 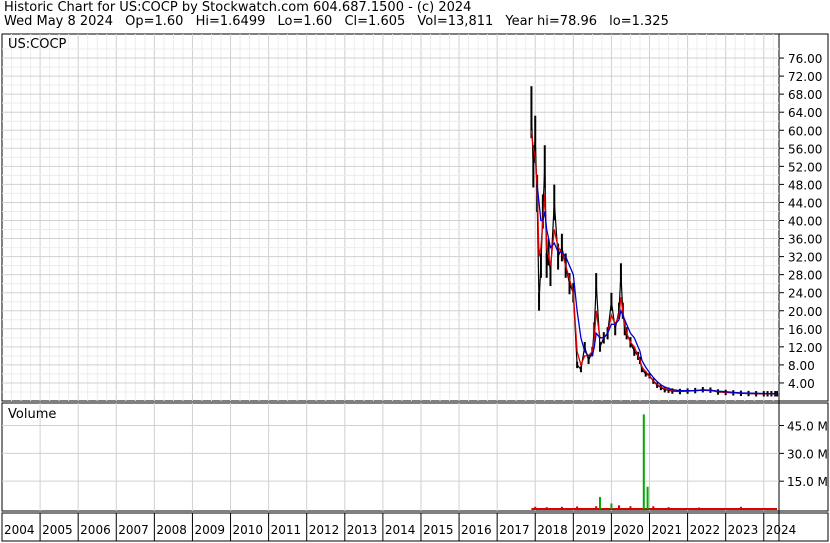 I want to click on volume-y-tick-label: 30.0 M, so click(x=807, y=454).